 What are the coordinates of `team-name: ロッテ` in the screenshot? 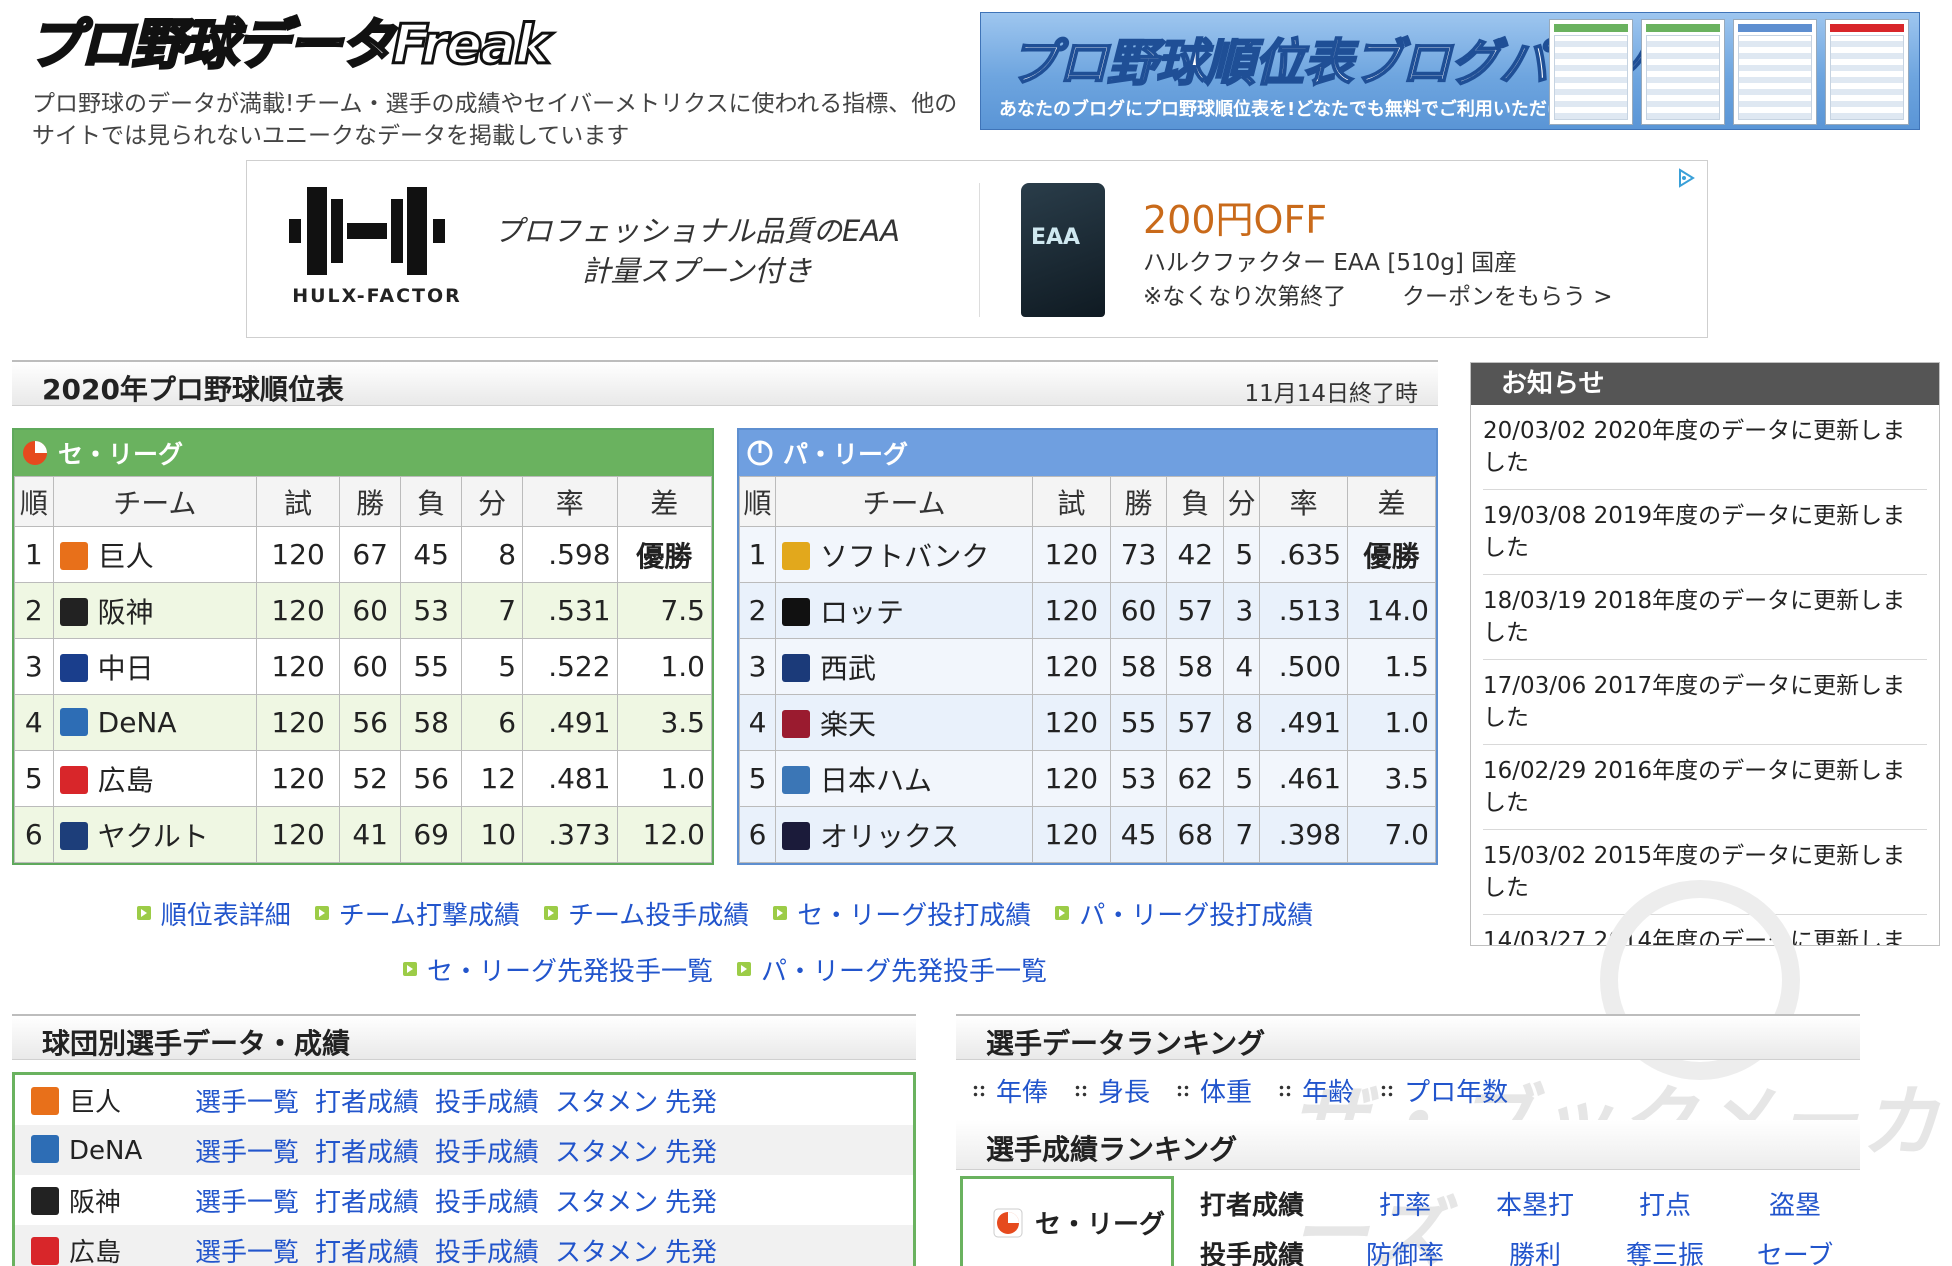 It's located at (862, 612).